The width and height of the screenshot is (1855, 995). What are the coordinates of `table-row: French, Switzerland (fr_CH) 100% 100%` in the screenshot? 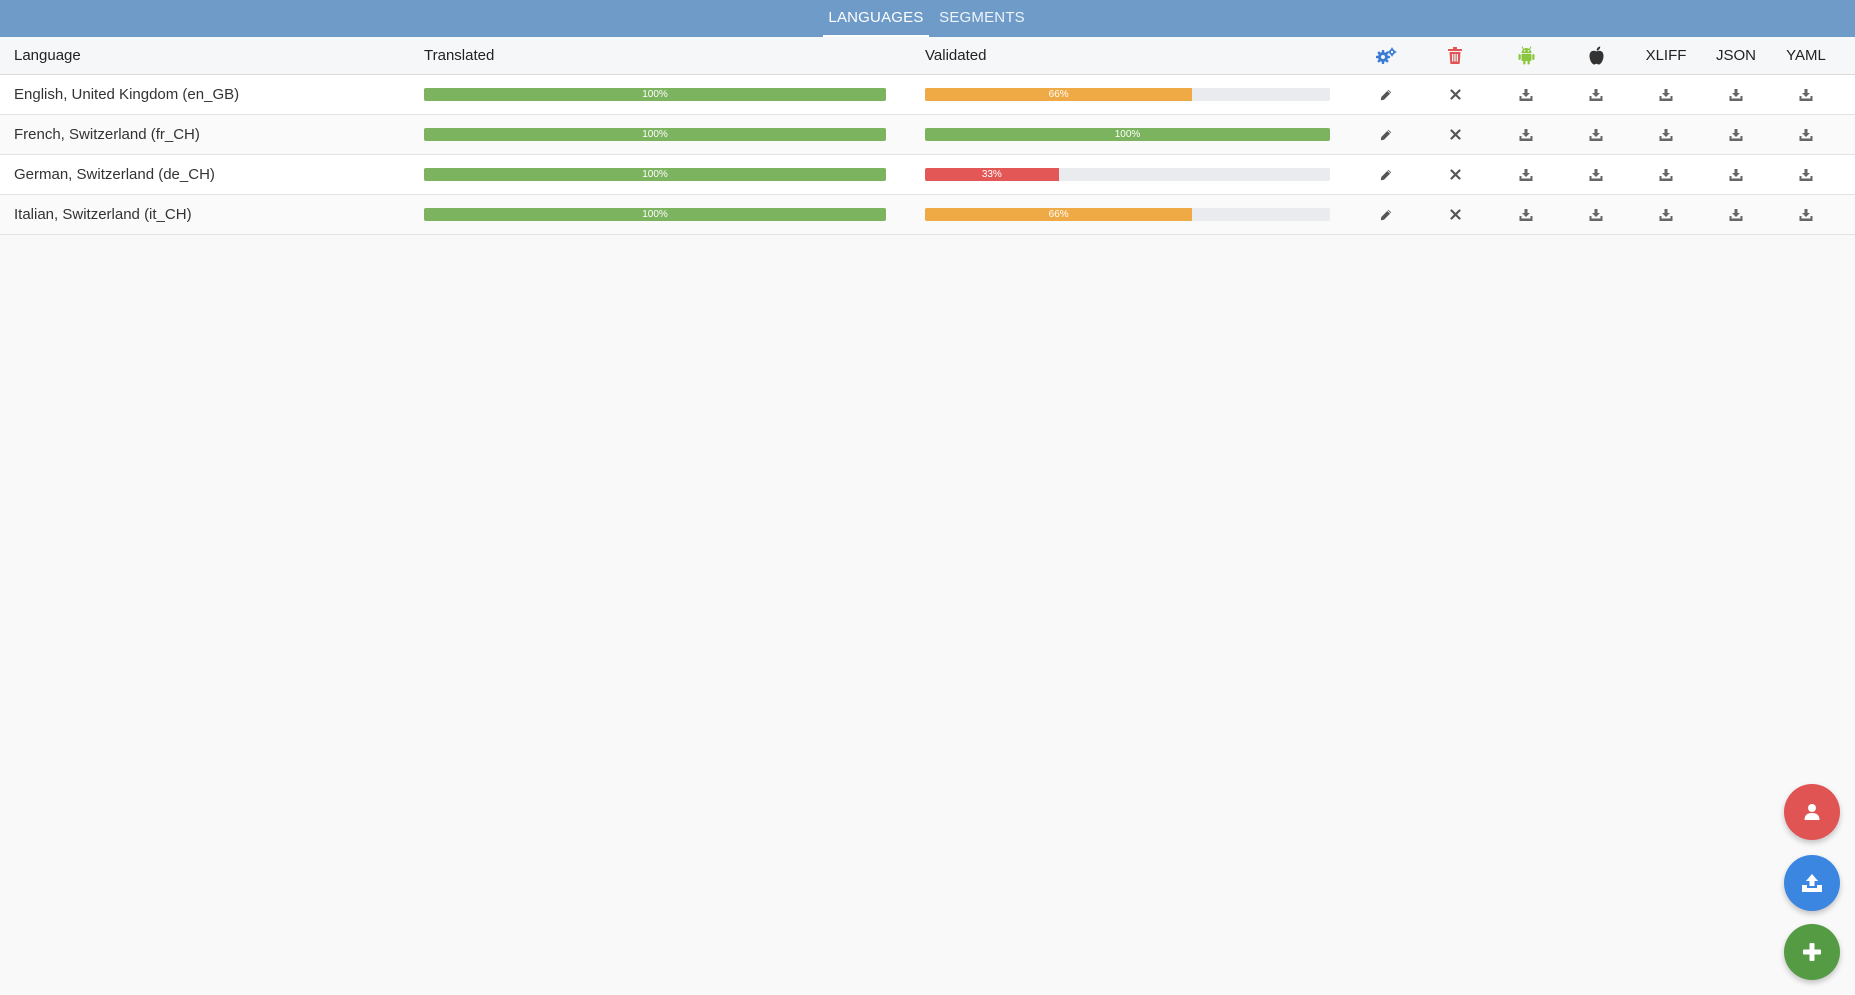 It's located at (927, 135).